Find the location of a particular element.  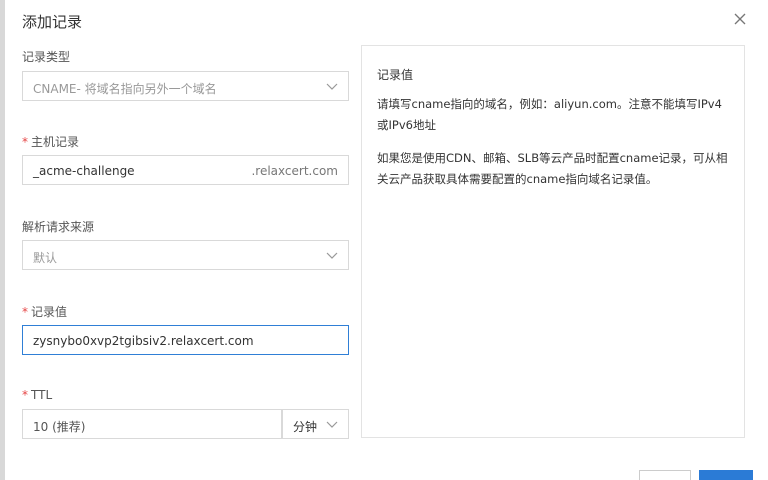

ttl-label-text: TTL is located at coordinates (42, 395).